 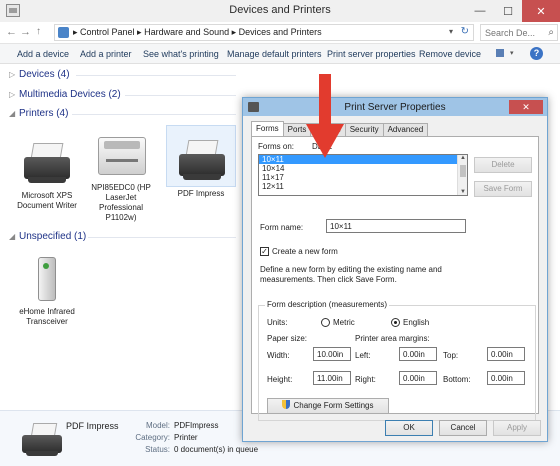 I want to click on selected-device-name: PDF Impress, so click(x=92, y=426).